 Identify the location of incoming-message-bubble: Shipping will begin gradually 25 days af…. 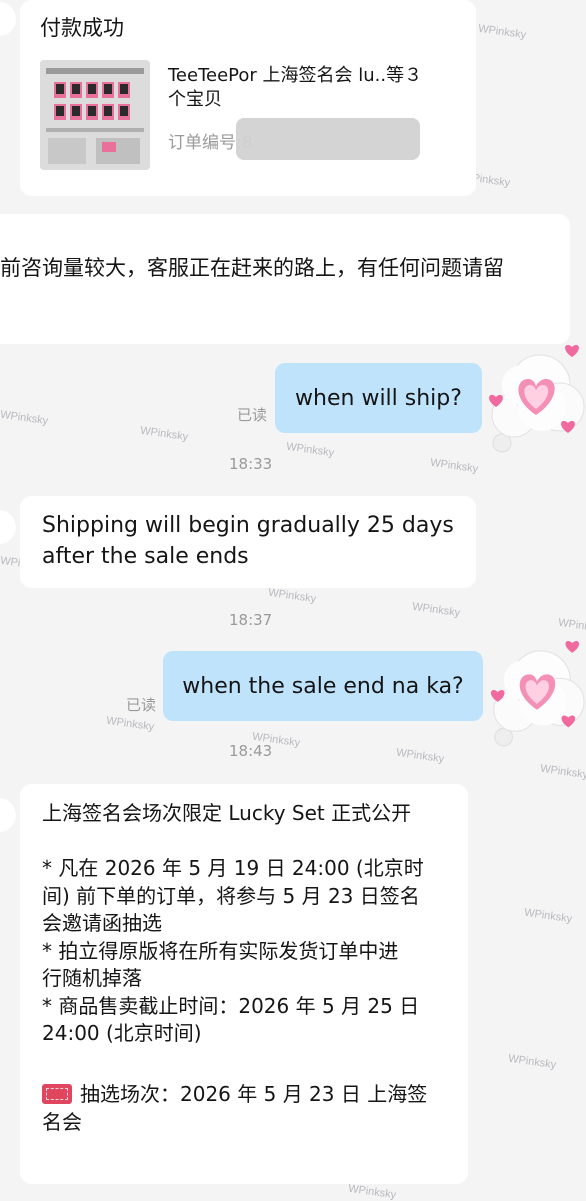
(248, 542).